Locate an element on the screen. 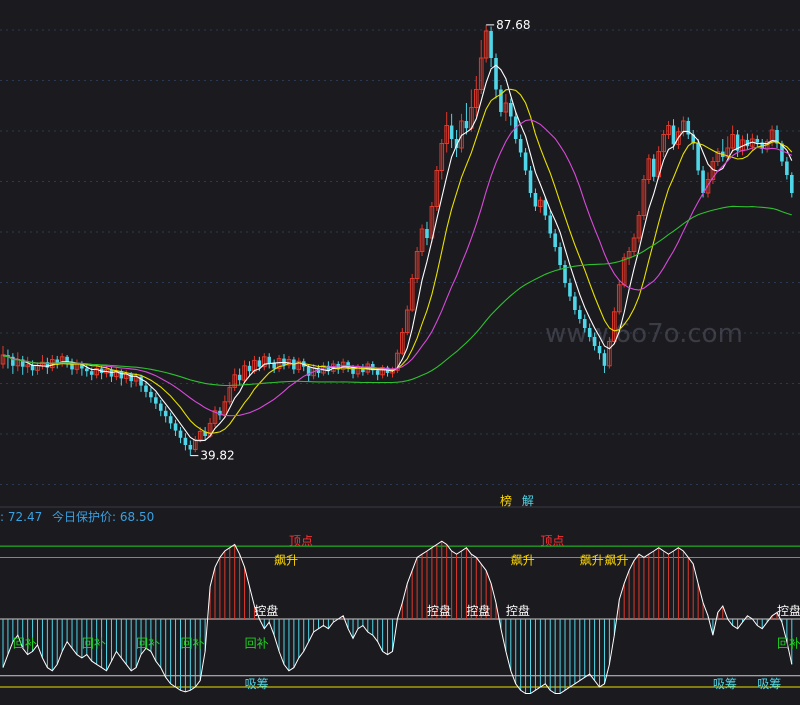 This screenshot has height=705, width=800. protect-value: 68.50 is located at coordinates (137, 517).